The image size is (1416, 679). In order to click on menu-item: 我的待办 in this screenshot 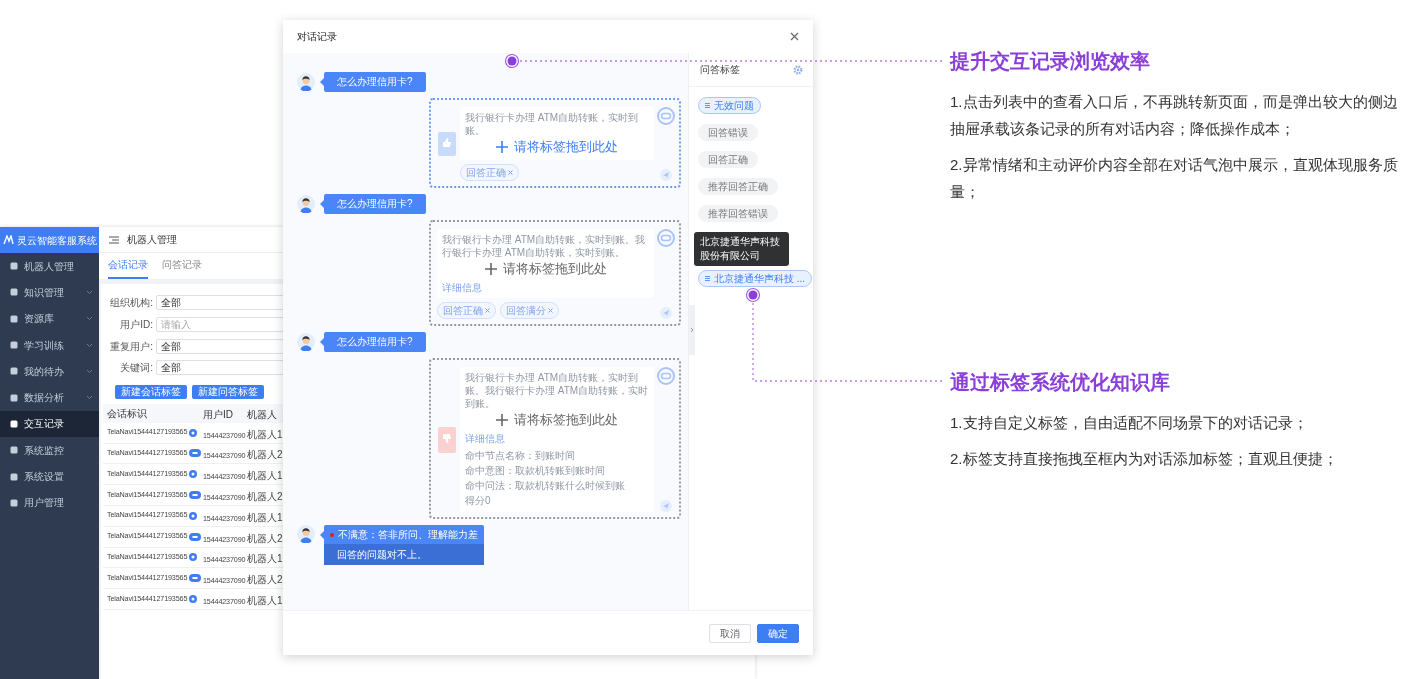, I will do `click(49, 371)`.